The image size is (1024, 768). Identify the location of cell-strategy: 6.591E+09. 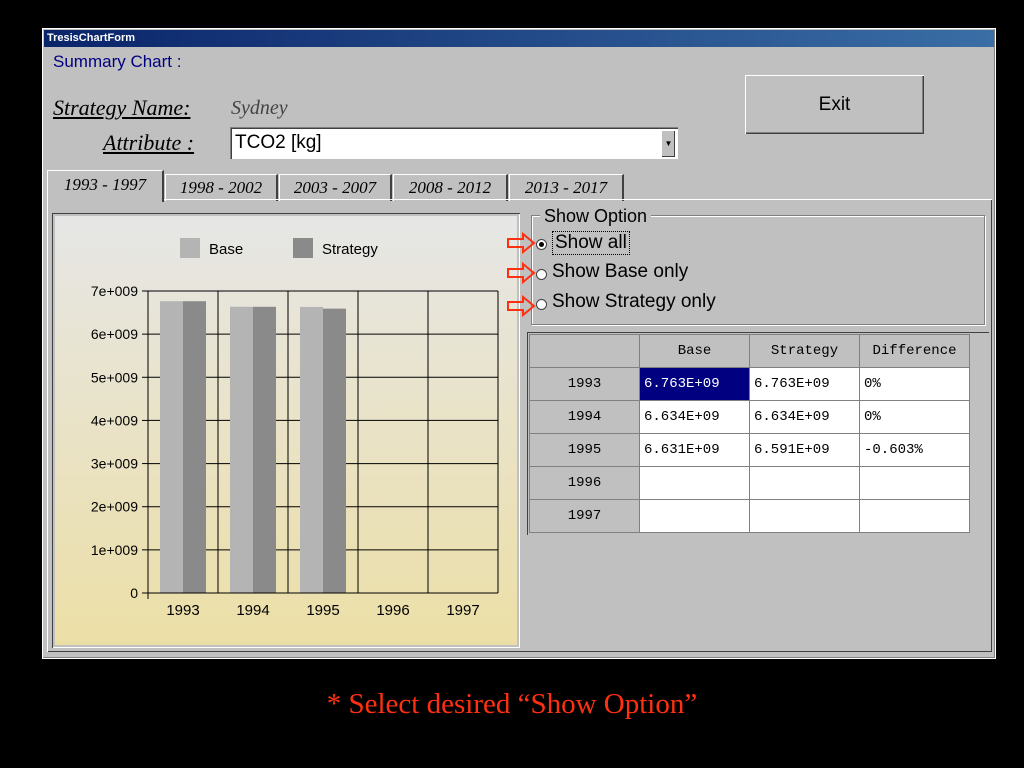
(804, 450).